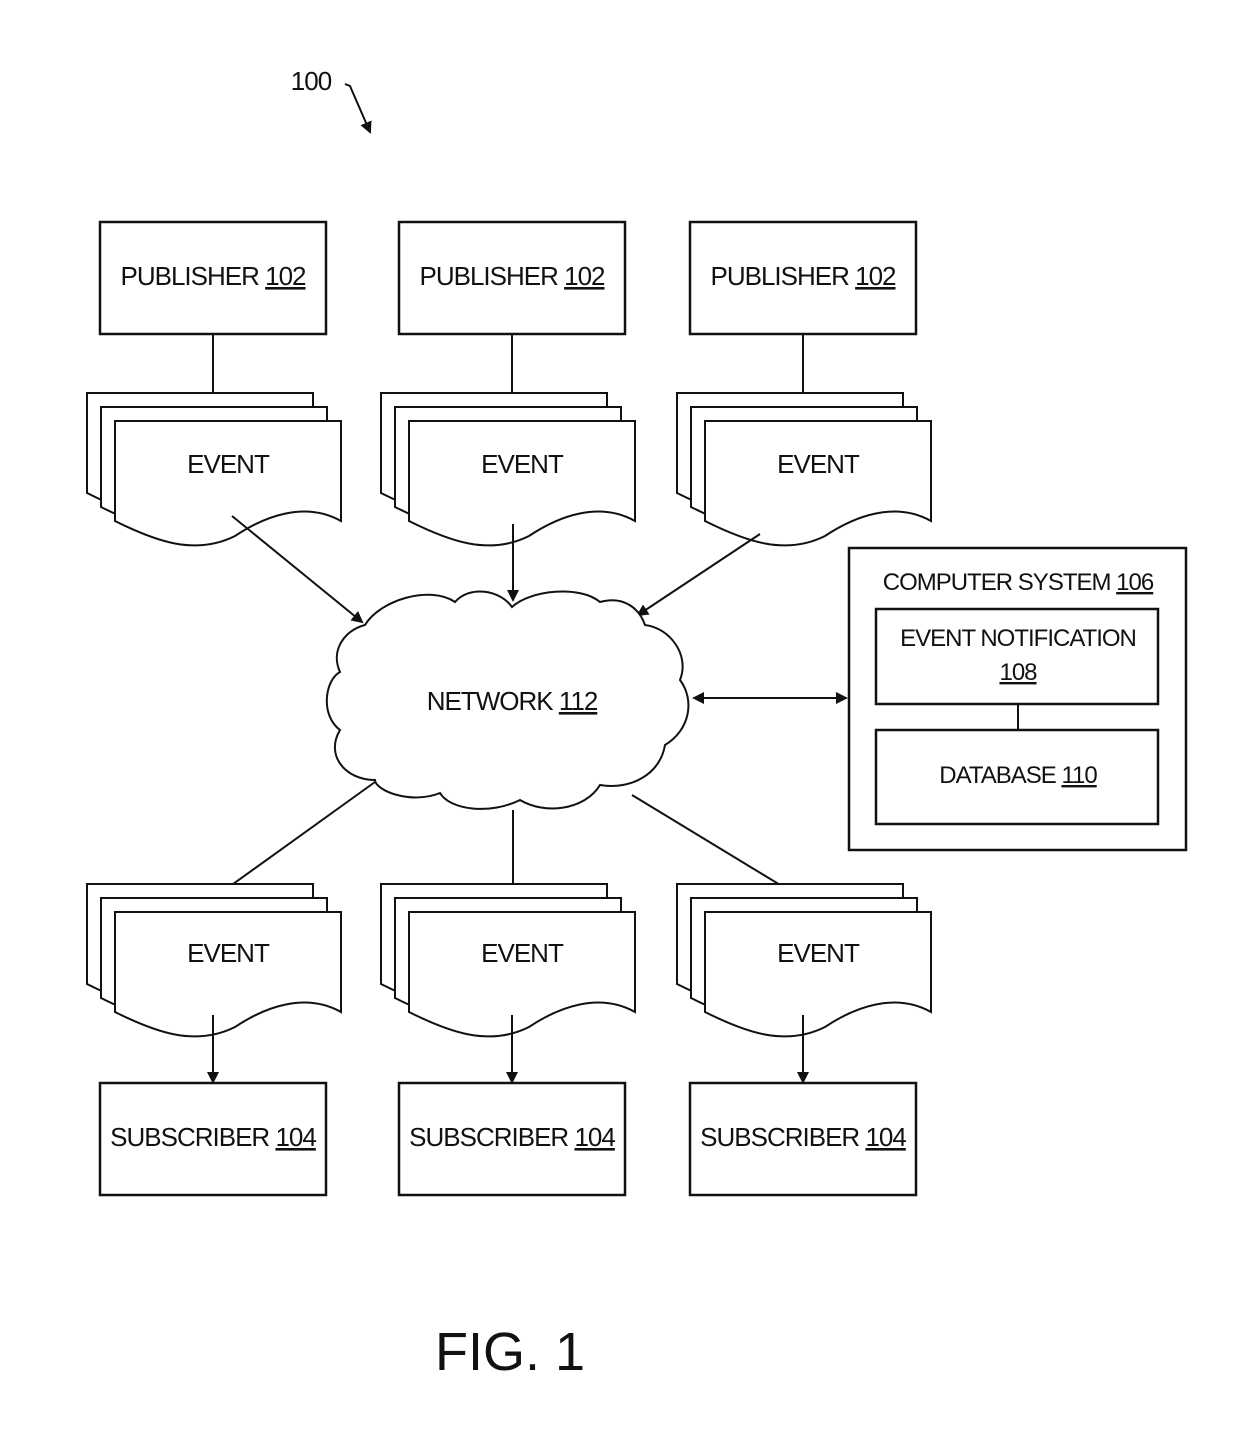 This screenshot has width=1240, height=1453. I want to click on computer-system-ref: 106, so click(1135, 582).